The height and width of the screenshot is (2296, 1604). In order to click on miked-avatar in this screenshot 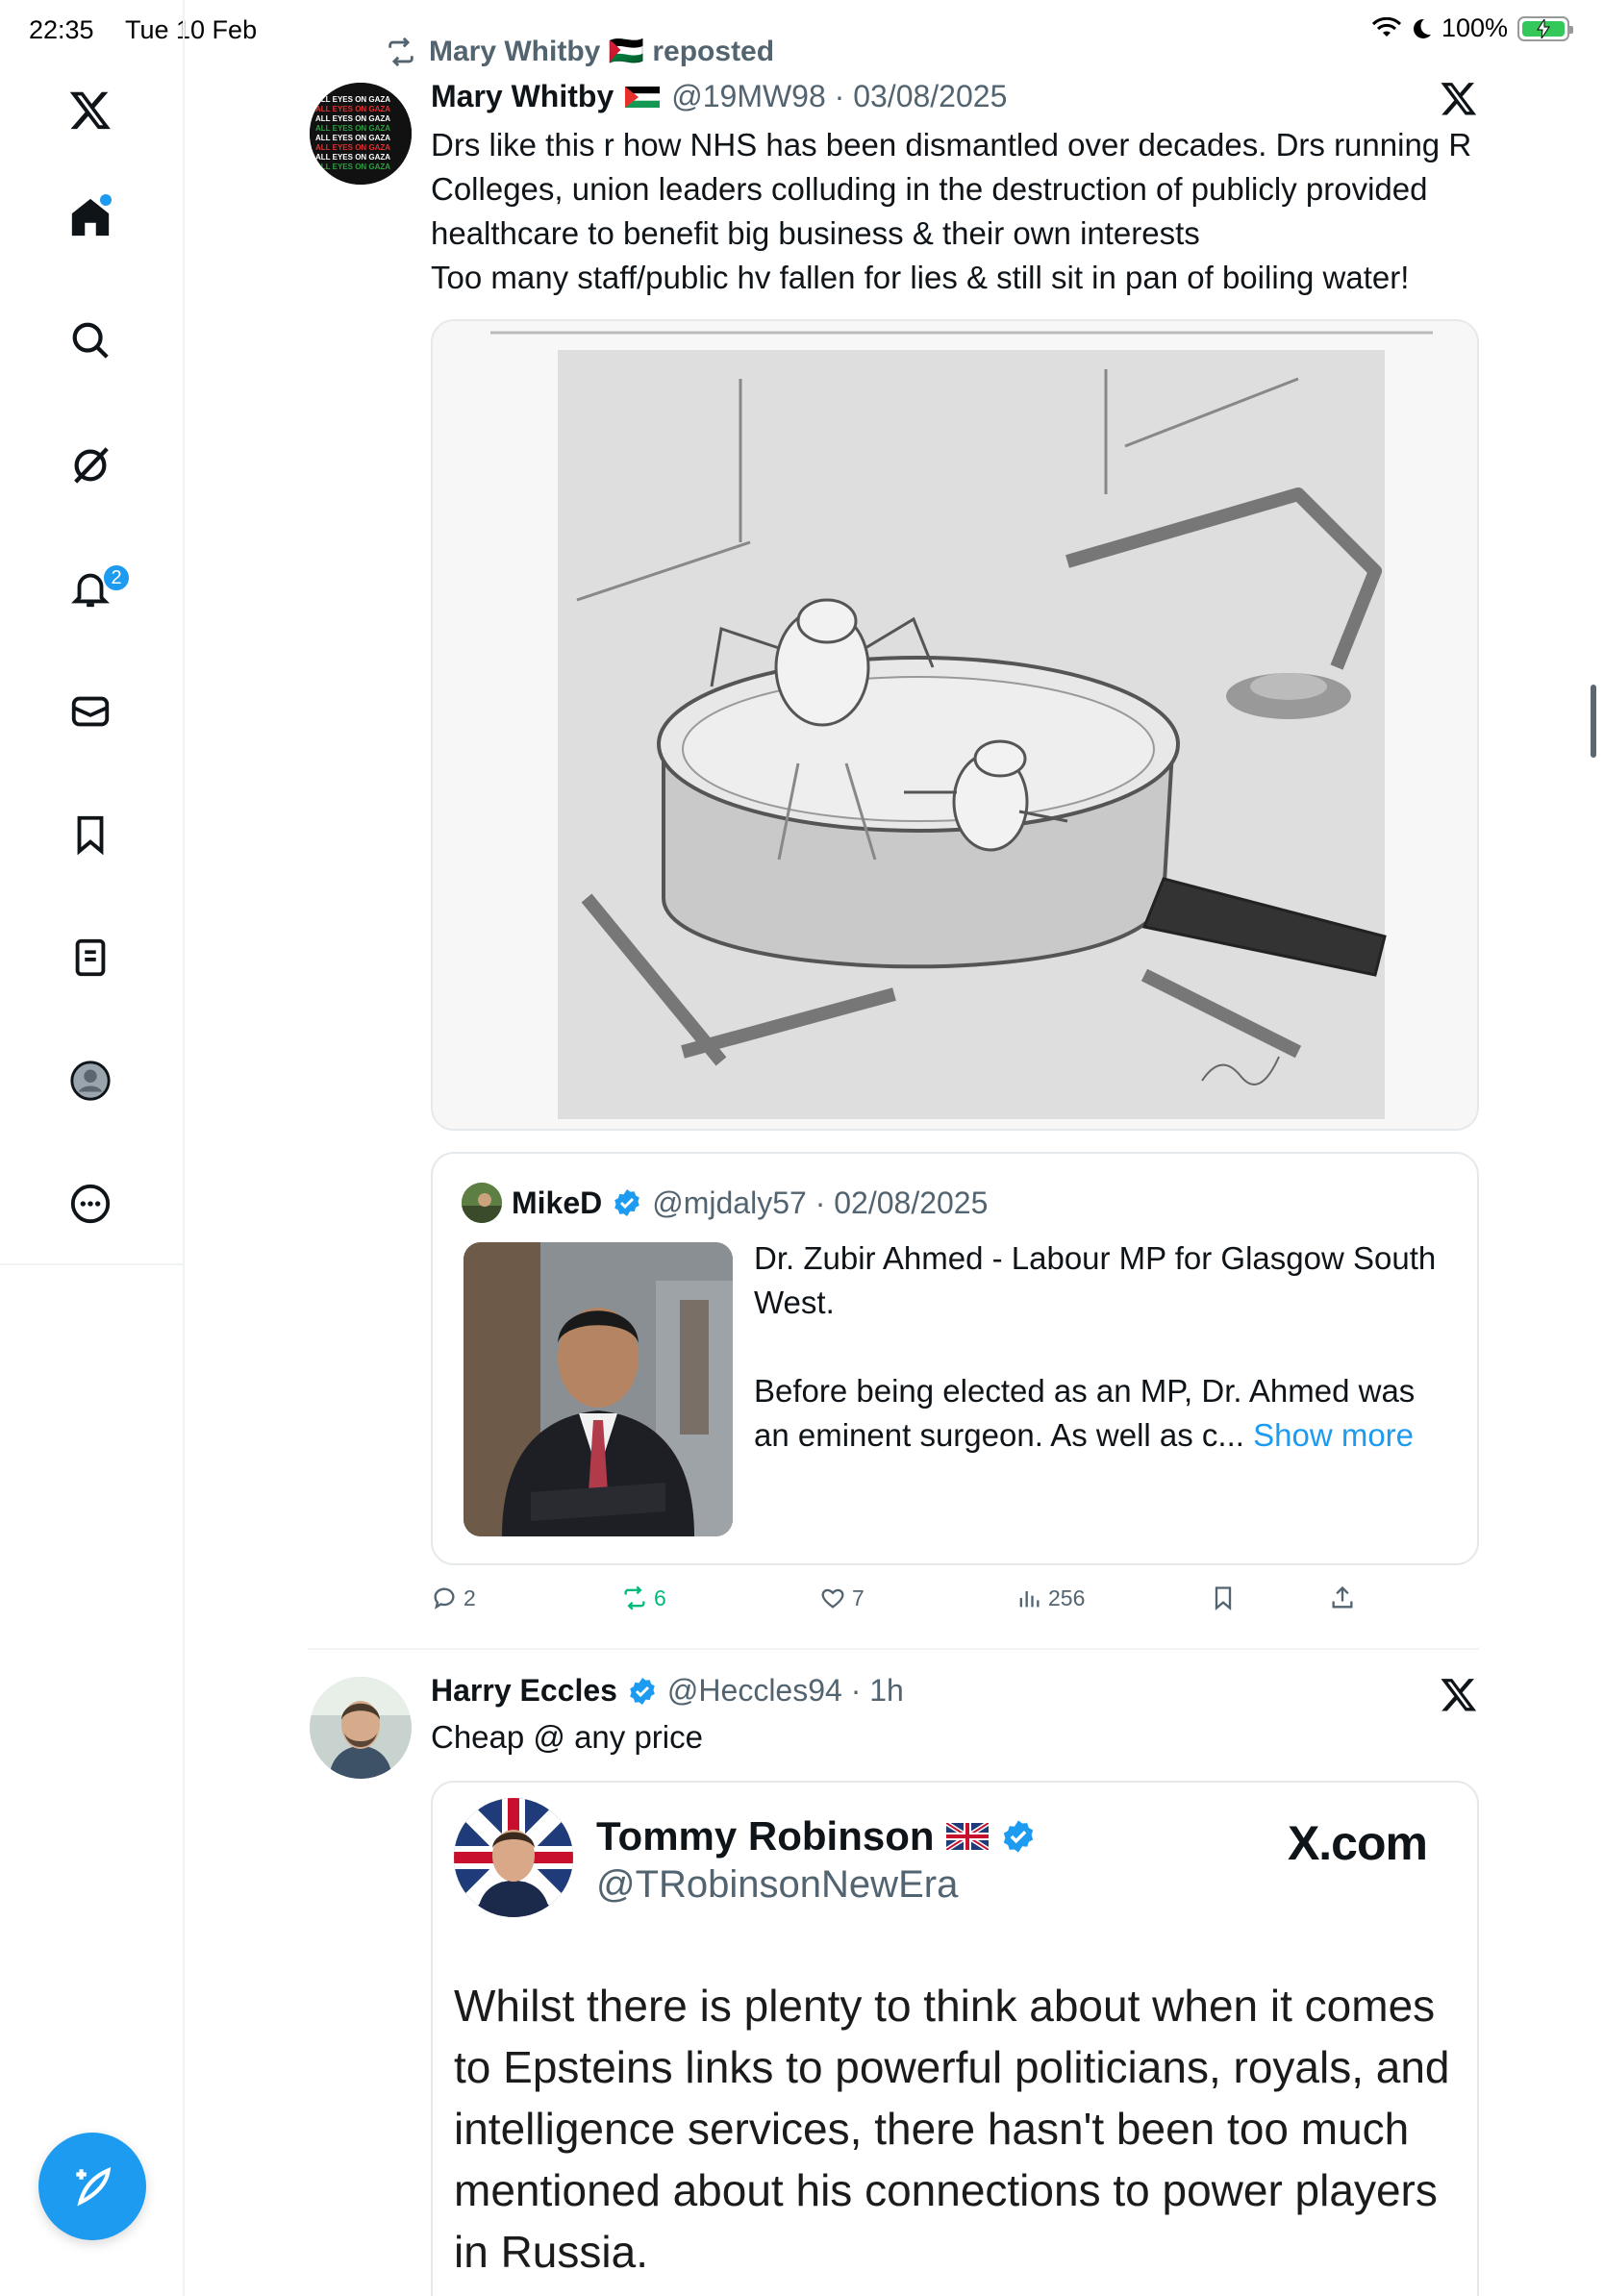, I will do `click(482, 1203)`.